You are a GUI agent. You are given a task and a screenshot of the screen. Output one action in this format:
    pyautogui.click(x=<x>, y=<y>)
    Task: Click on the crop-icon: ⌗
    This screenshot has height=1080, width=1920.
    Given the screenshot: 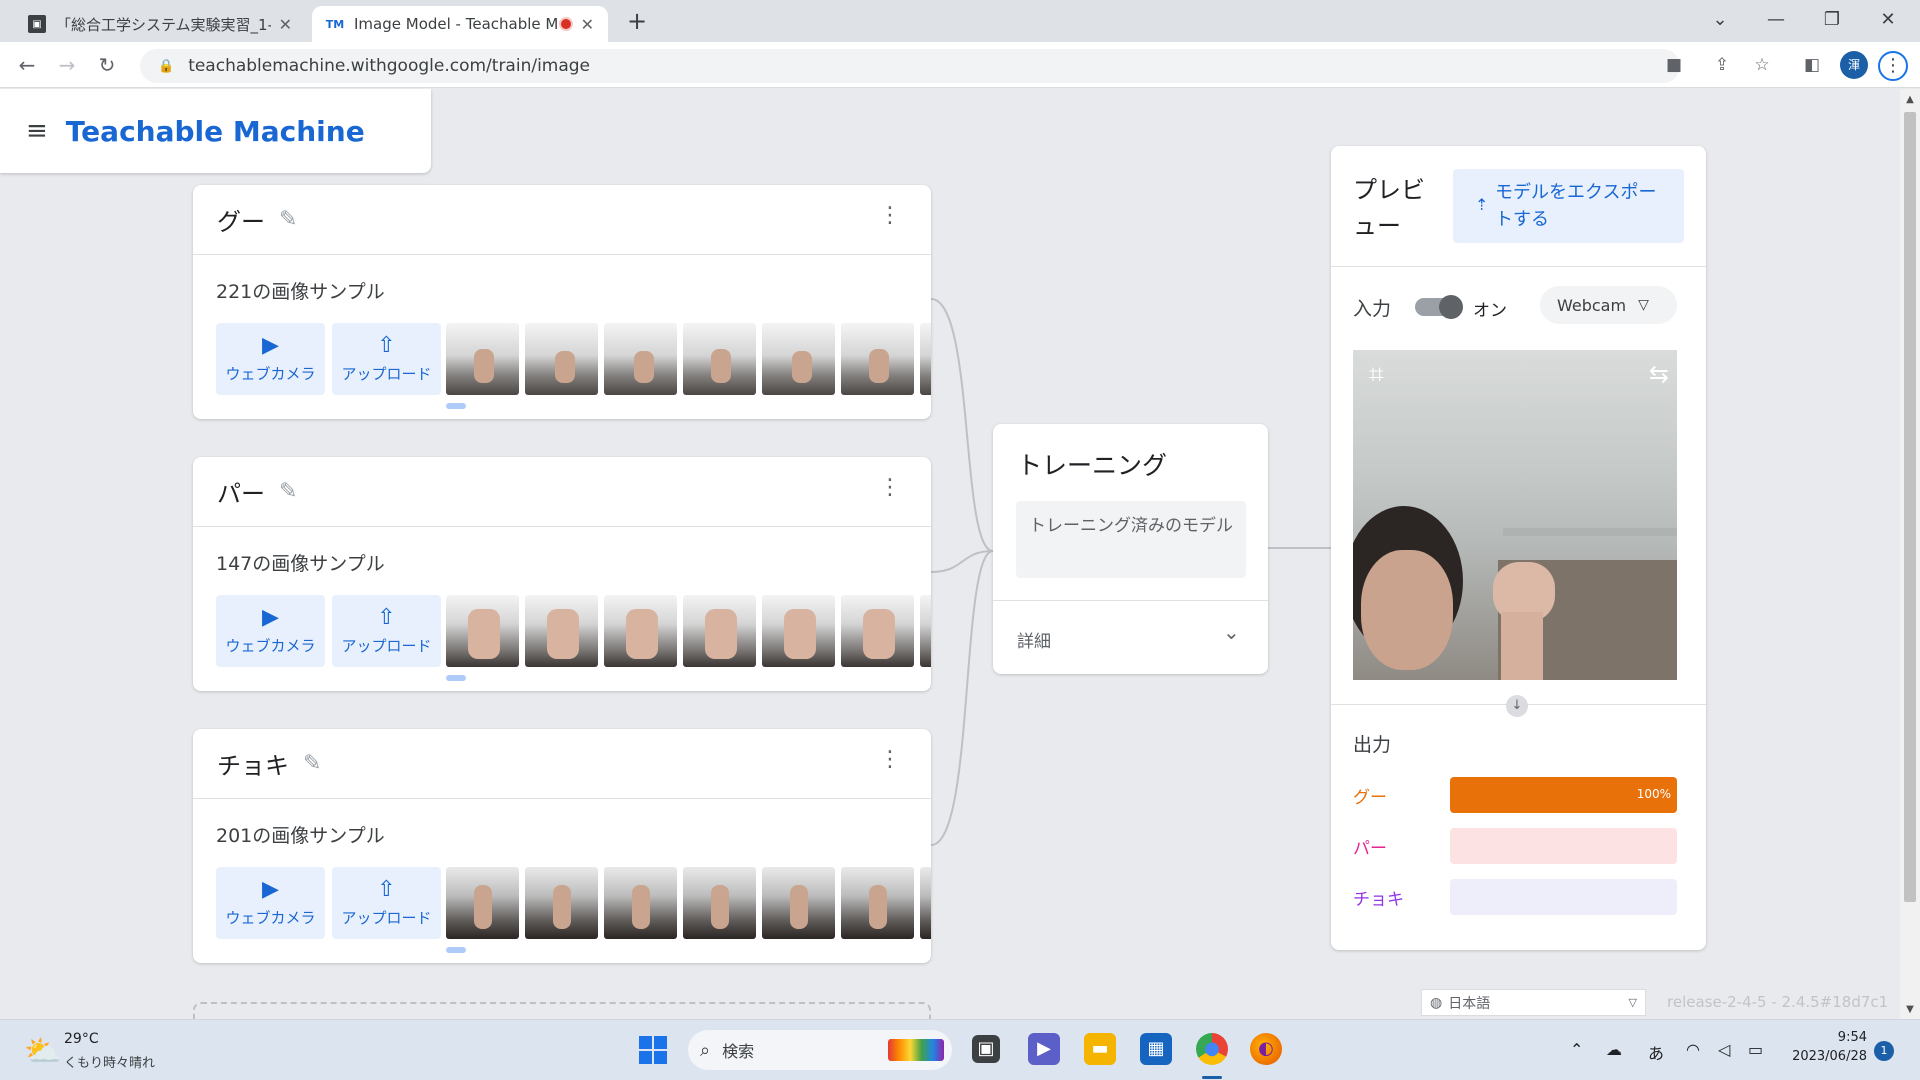 What is the action you would take?
    pyautogui.click(x=1376, y=375)
    